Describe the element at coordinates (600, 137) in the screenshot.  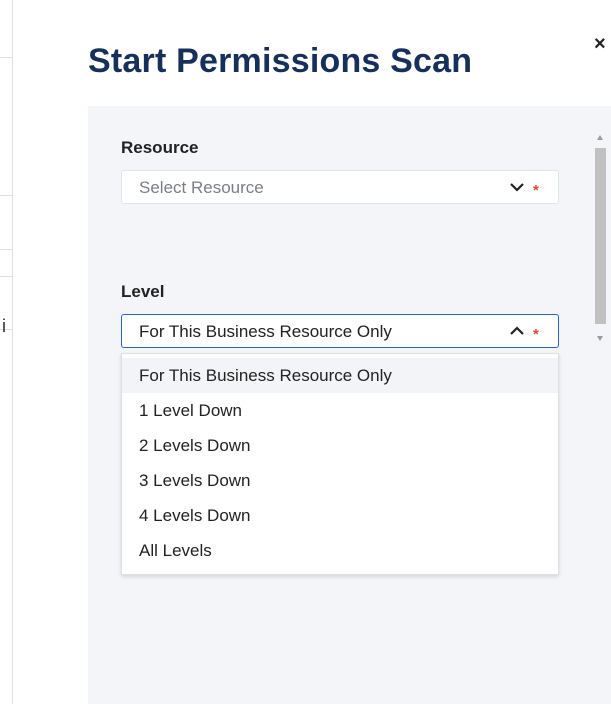
I see `scroll-up-arrow-icon` at that location.